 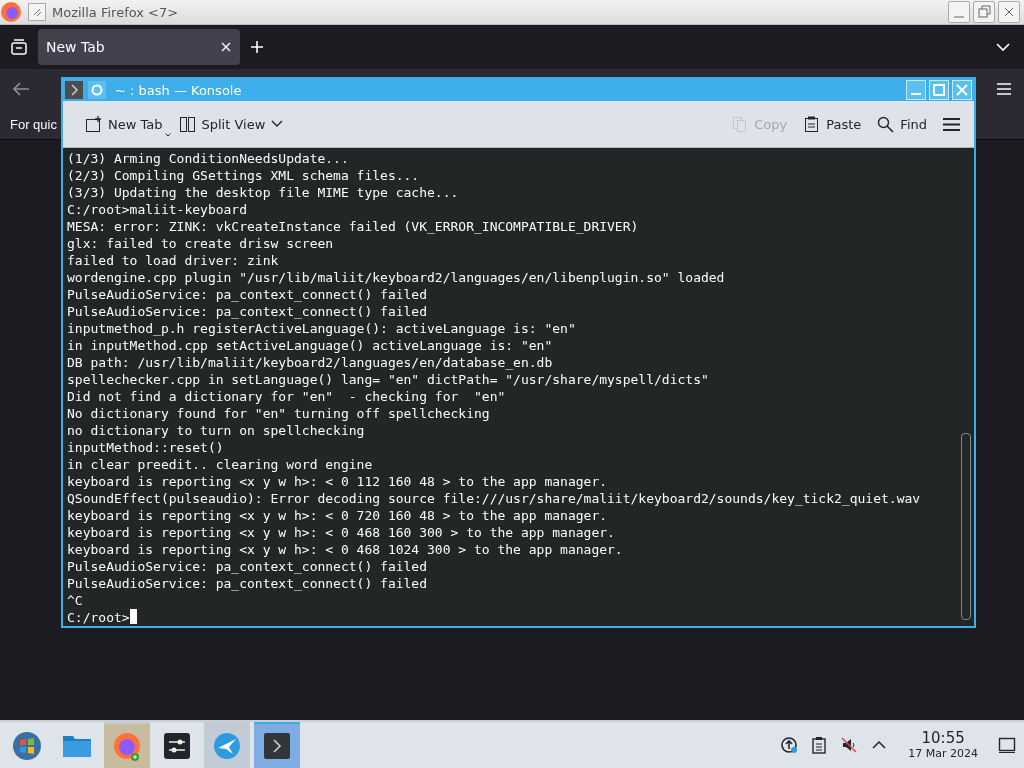 I want to click on terminal-line: keyboard is reporting <x y w h>: < 0 468 1024 300 > to the app manager., so click(x=345, y=549).